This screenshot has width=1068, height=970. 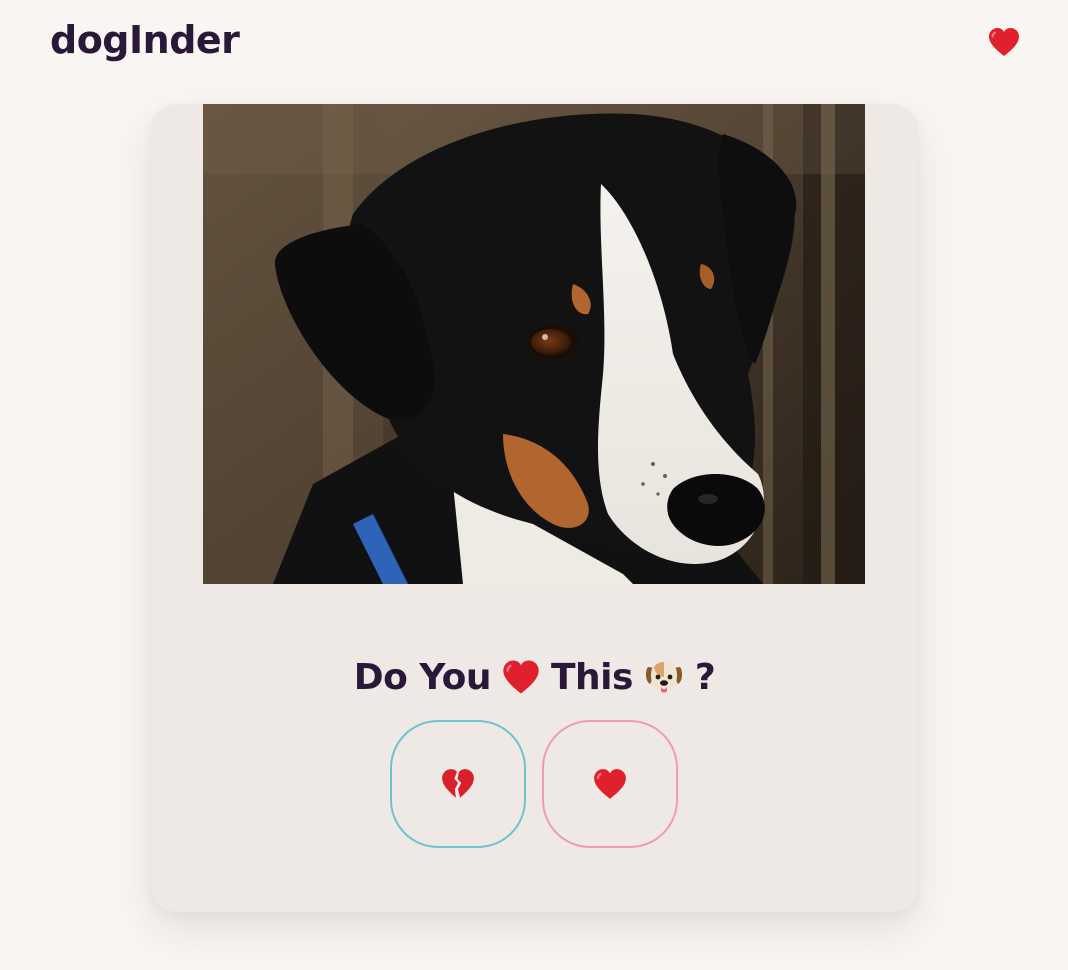 What do you see at coordinates (534, 42) in the screenshot?
I see `top-bar: dogInder` at bounding box center [534, 42].